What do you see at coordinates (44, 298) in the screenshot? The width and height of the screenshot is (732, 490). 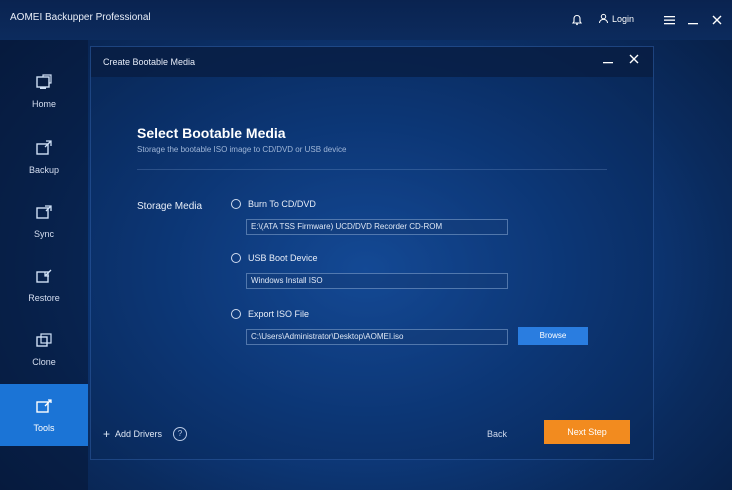 I see `sidebar-item-label: Restore` at bounding box center [44, 298].